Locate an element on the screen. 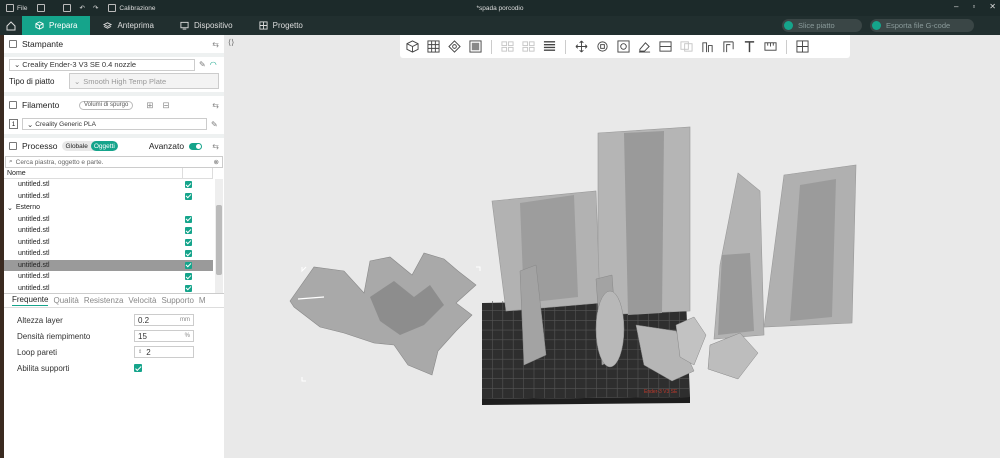 This screenshot has height=458, width=1000. tab-progetto: Progetto is located at coordinates (281, 25).